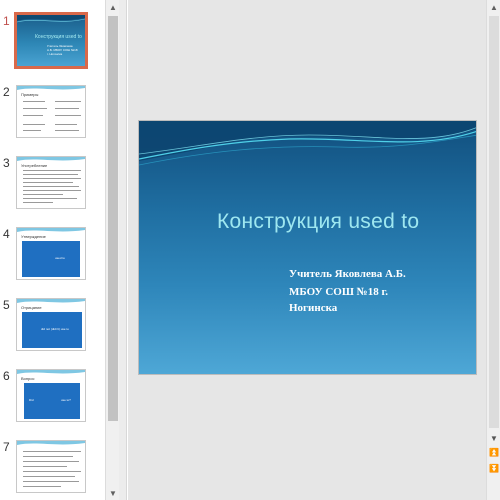  Describe the element at coordinates (30, 94) in the screenshot. I see `thumbnail-title: Примеры` at that location.